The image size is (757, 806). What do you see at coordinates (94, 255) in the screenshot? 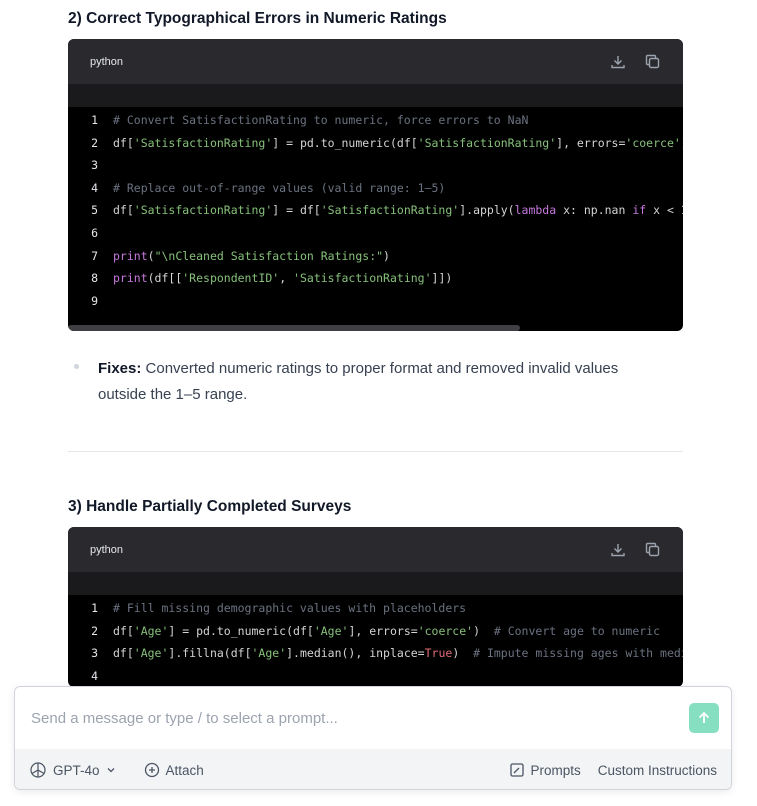
I see `line-number: 7` at bounding box center [94, 255].